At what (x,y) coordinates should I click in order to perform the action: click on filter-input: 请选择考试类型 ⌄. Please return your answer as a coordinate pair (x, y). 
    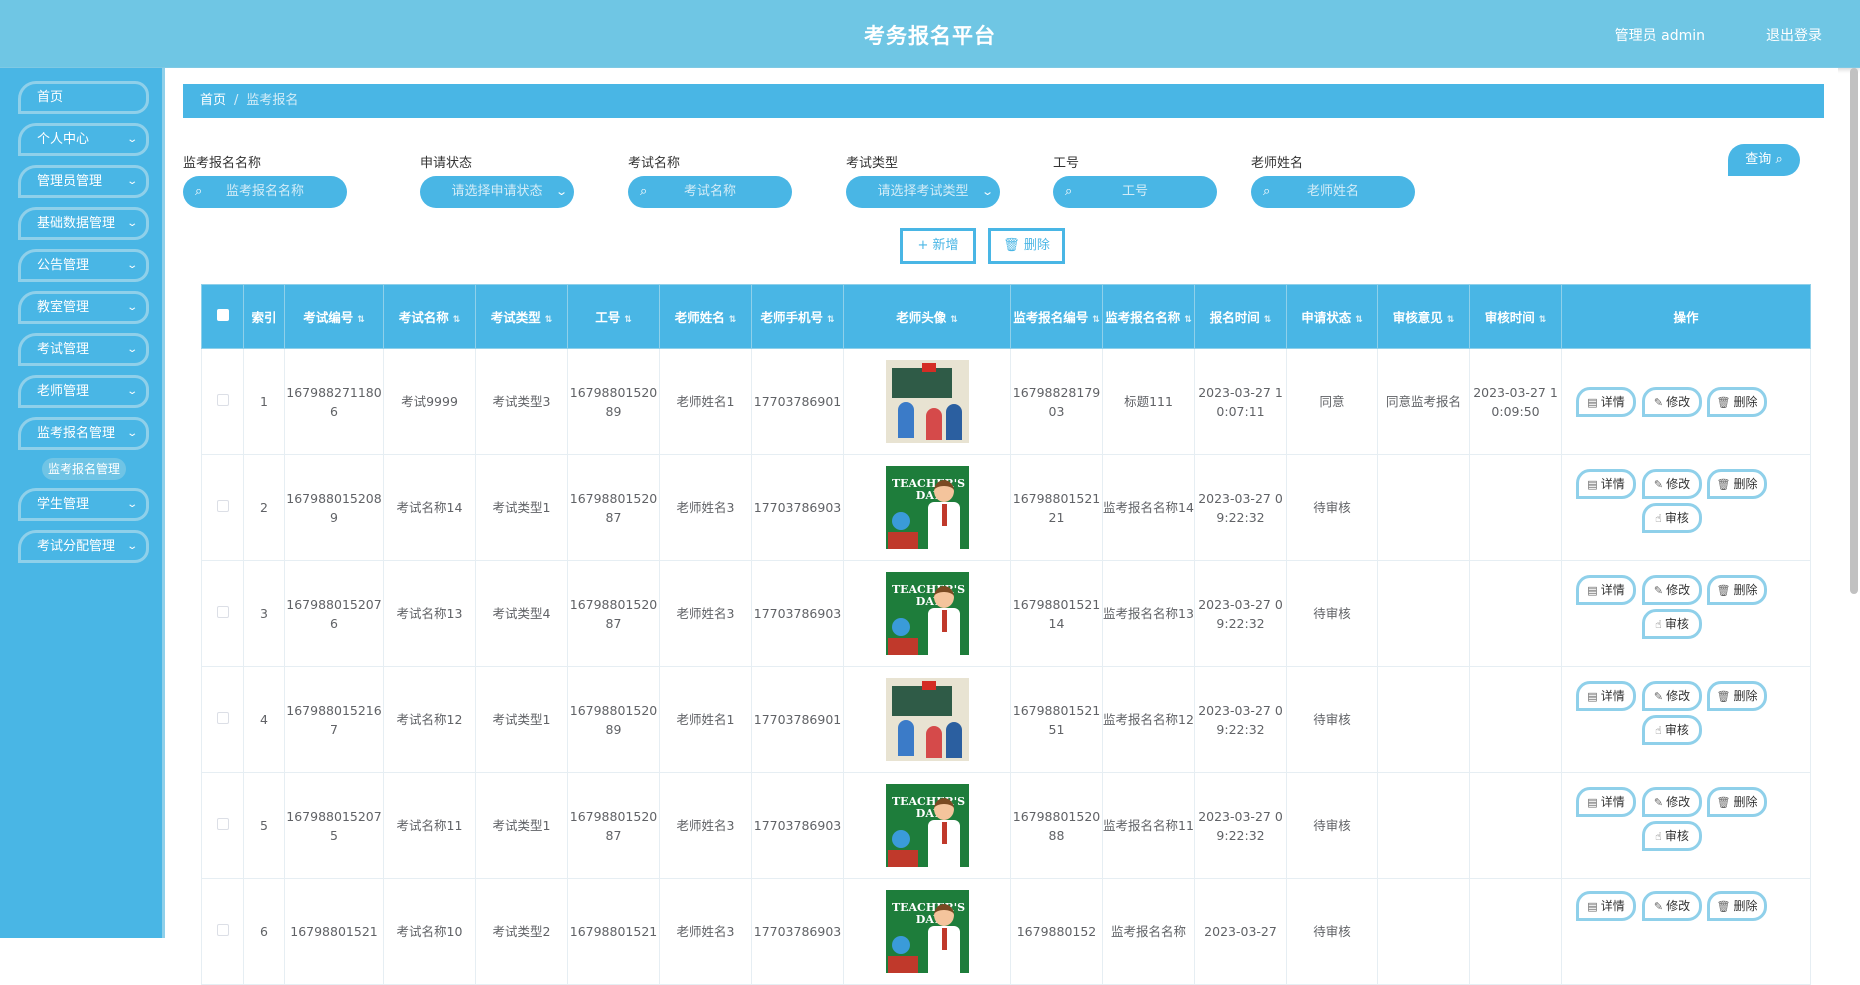
    Looking at the image, I should click on (923, 192).